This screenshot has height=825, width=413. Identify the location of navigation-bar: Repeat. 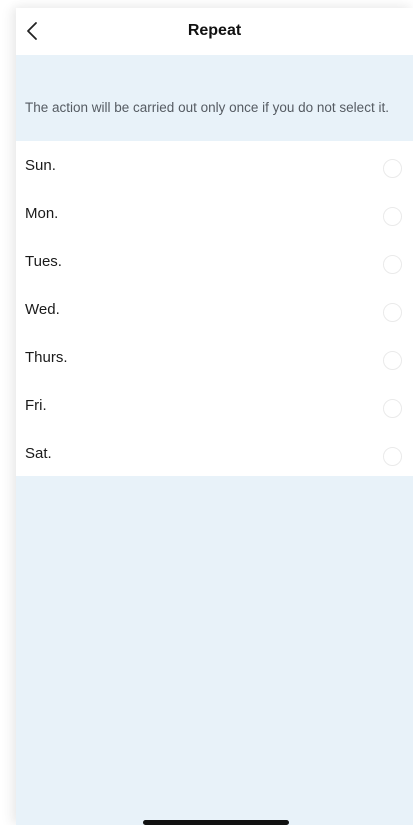
(214, 31).